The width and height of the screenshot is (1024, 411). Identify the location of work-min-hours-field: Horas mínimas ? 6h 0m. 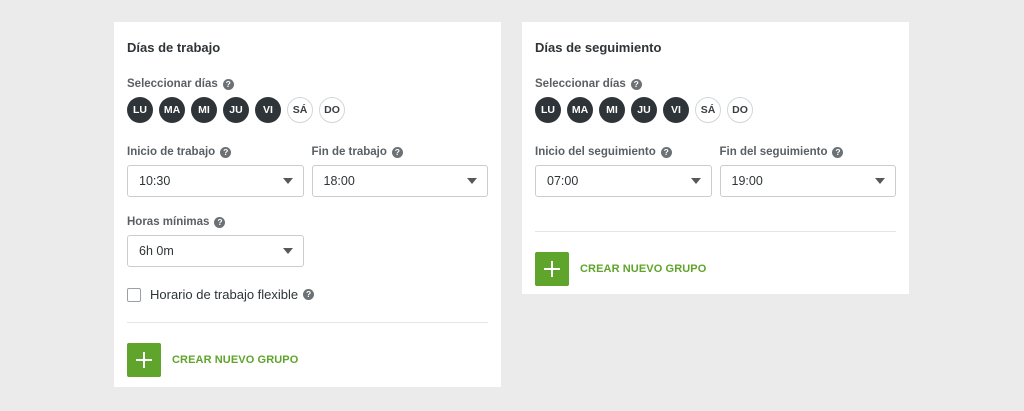
(215, 241).